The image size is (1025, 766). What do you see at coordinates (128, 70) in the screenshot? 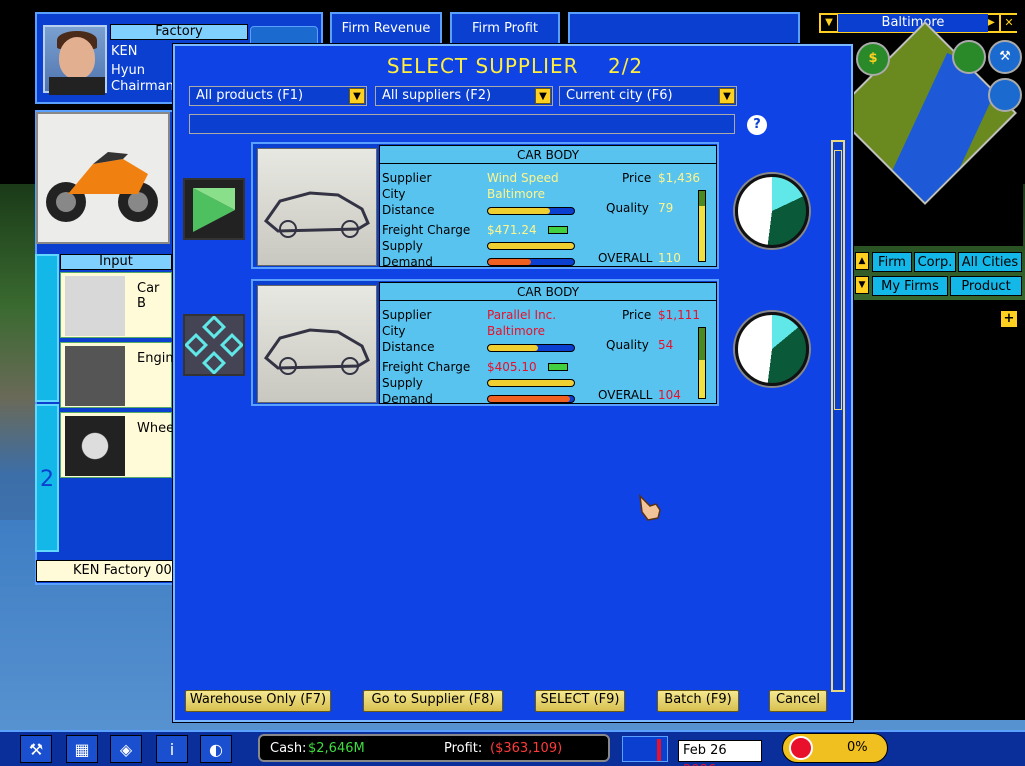
I see `ceo-name: Hyun` at bounding box center [128, 70].